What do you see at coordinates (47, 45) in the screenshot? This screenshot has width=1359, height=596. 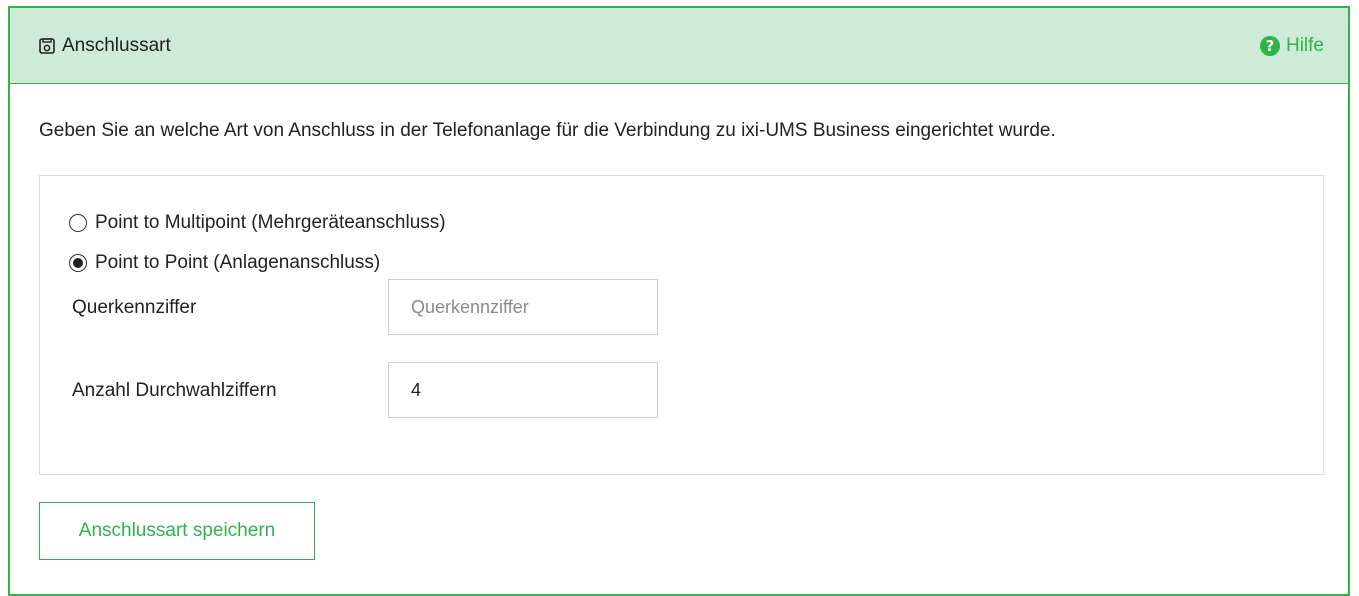 I see `phone-plug-icon` at bounding box center [47, 45].